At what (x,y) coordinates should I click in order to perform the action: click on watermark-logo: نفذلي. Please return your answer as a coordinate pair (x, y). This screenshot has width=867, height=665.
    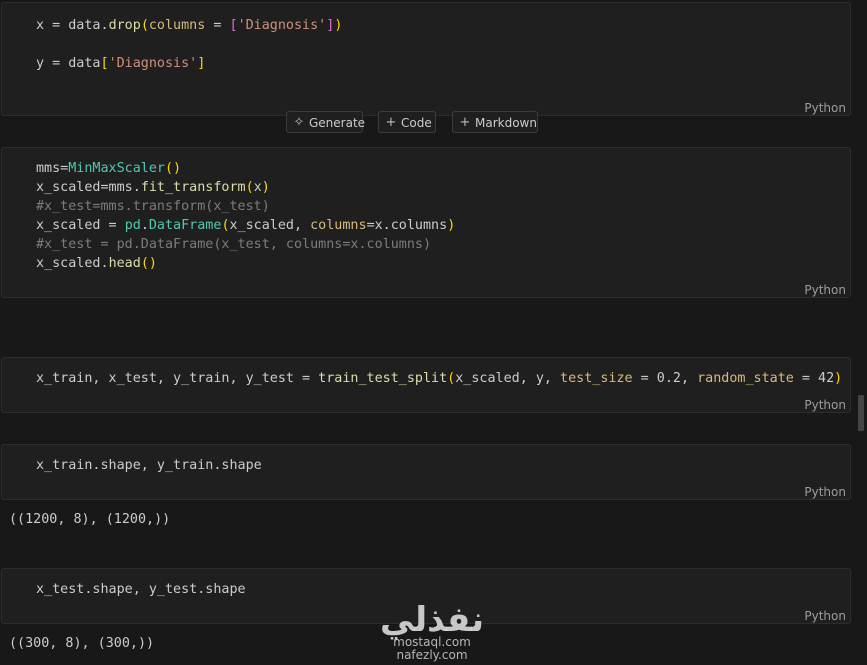
    Looking at the image, I should click on (432, 620).